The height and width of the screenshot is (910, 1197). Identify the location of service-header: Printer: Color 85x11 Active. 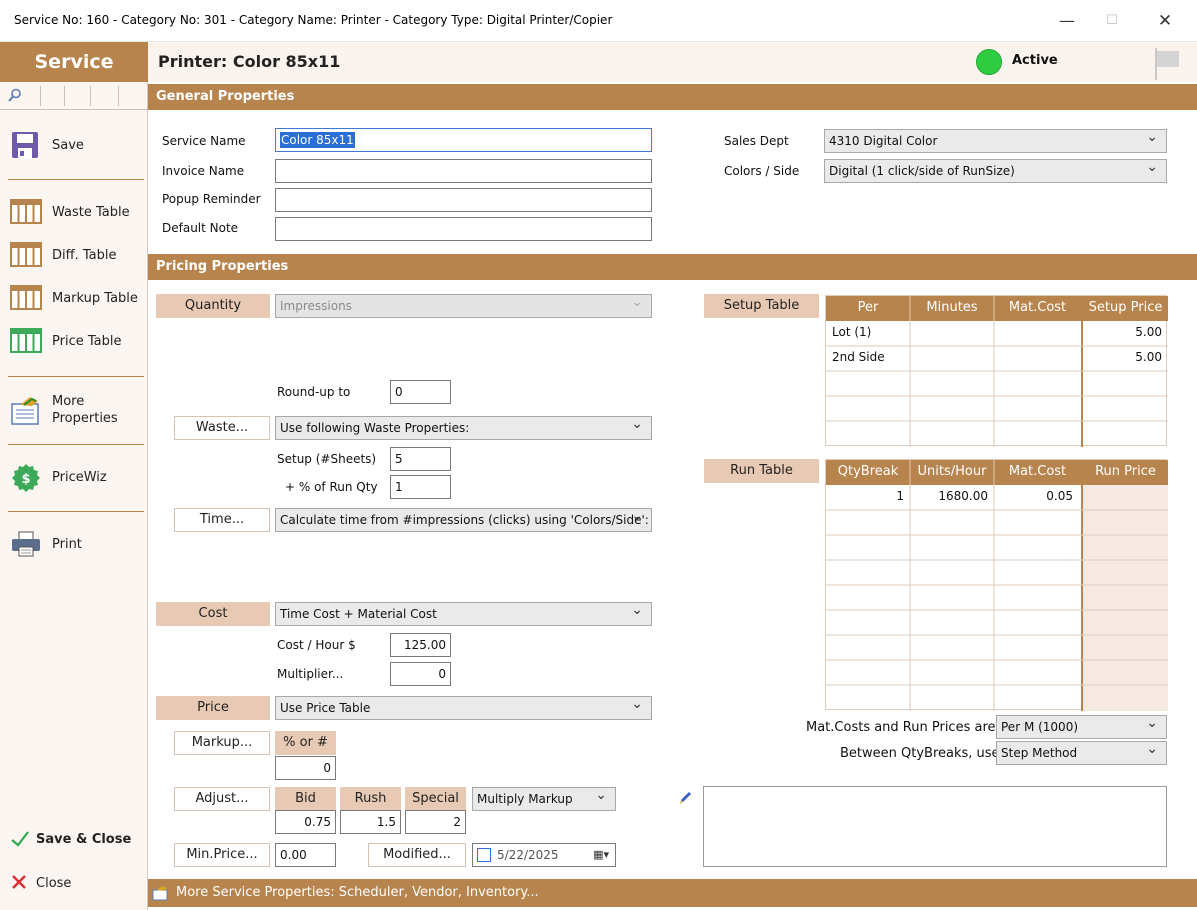
(672, 62).